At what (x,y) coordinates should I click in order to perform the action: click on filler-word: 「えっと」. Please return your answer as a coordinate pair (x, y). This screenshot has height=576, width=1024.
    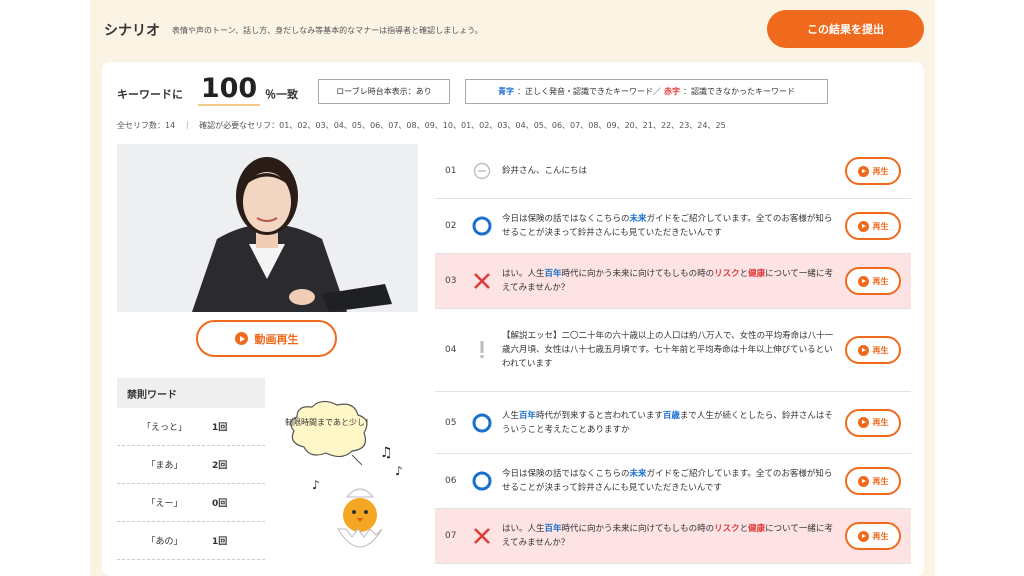
    Looking at the image, I should click on (164, 428).